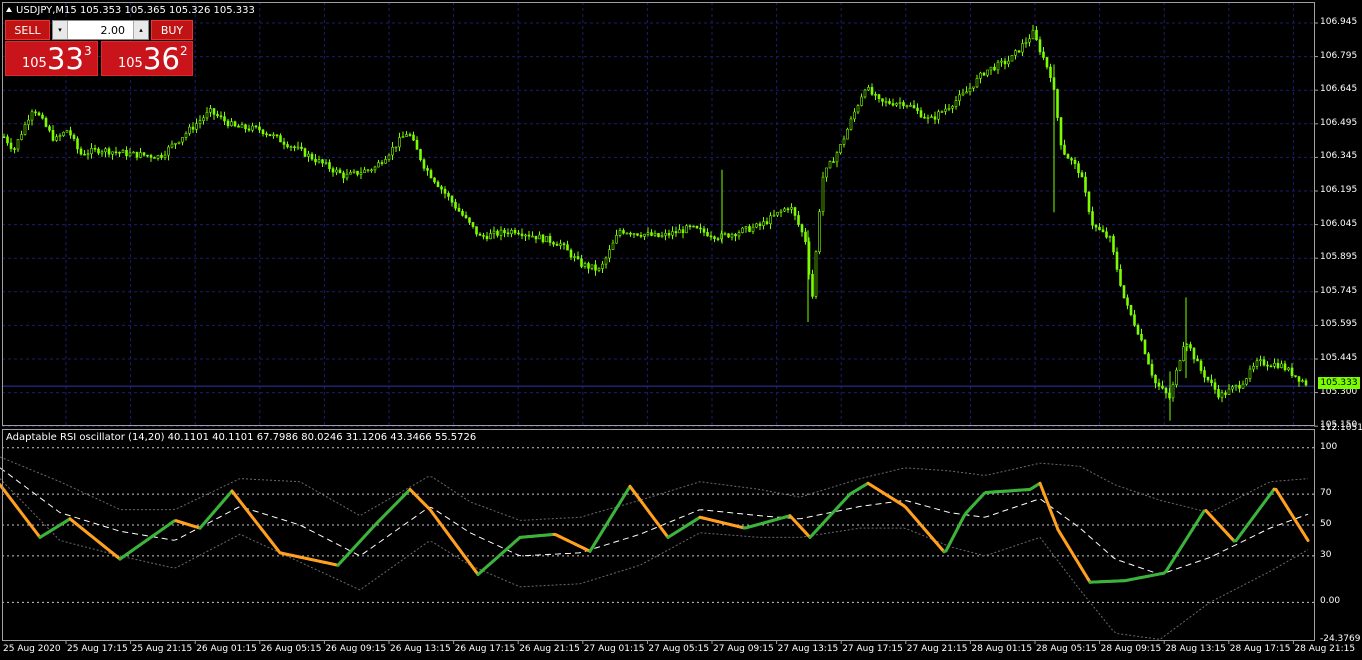 Image resolution: width=1362 pixels, height=660 pixels. I want to click on lot-size-input, so click(97, 30).